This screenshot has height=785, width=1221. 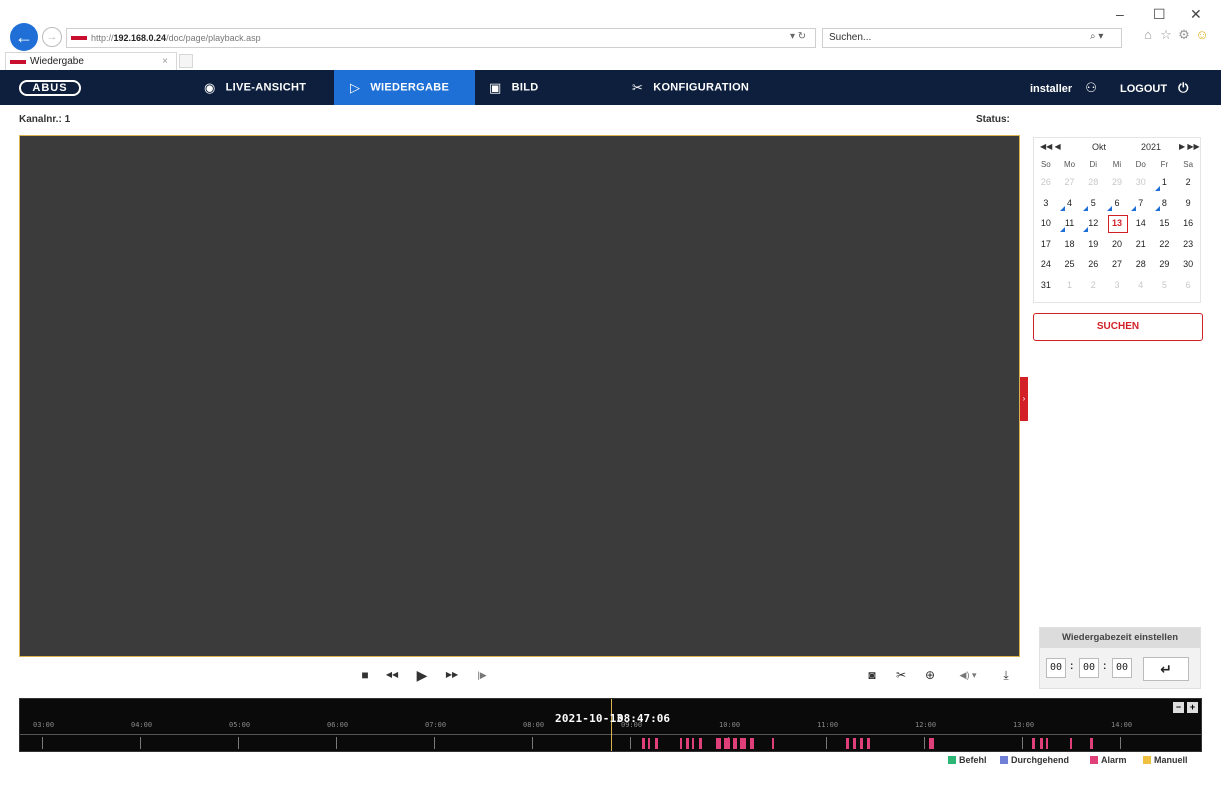 I want to click on calendar-day: 10, so click(x=1046, y=223).